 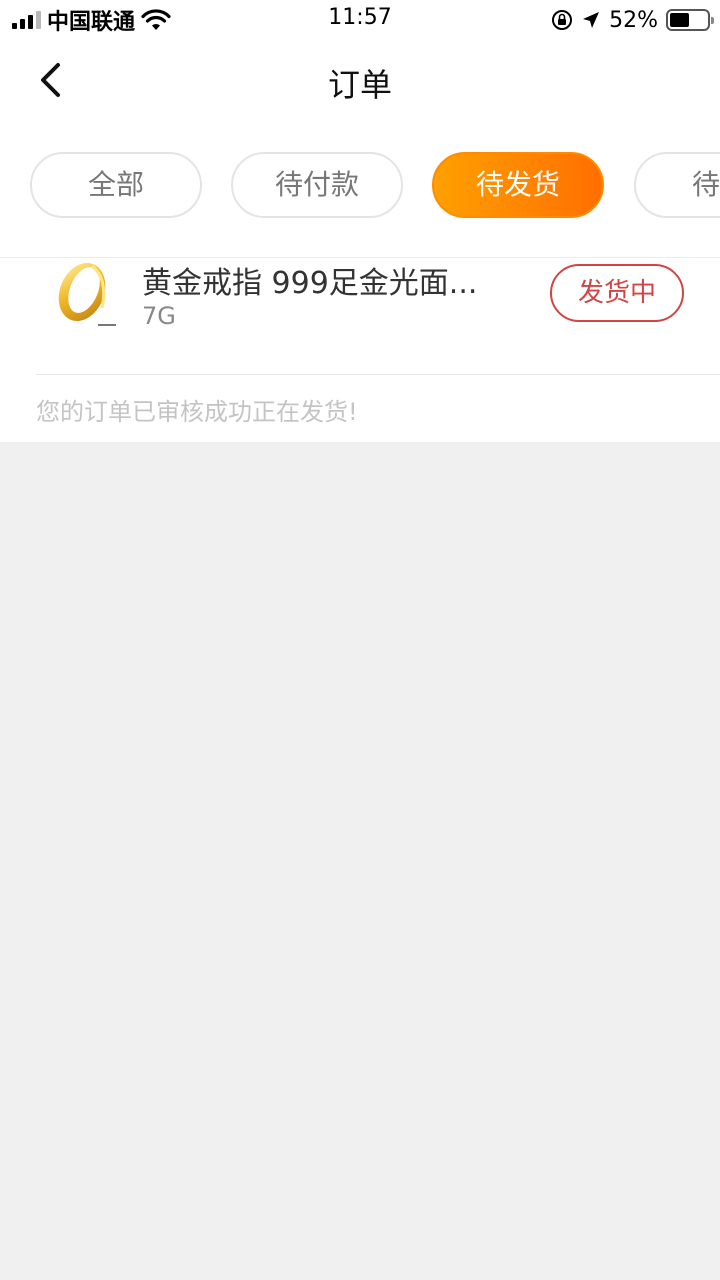 I want to click on nav-bar: 订单, so click(x=360, y=81).